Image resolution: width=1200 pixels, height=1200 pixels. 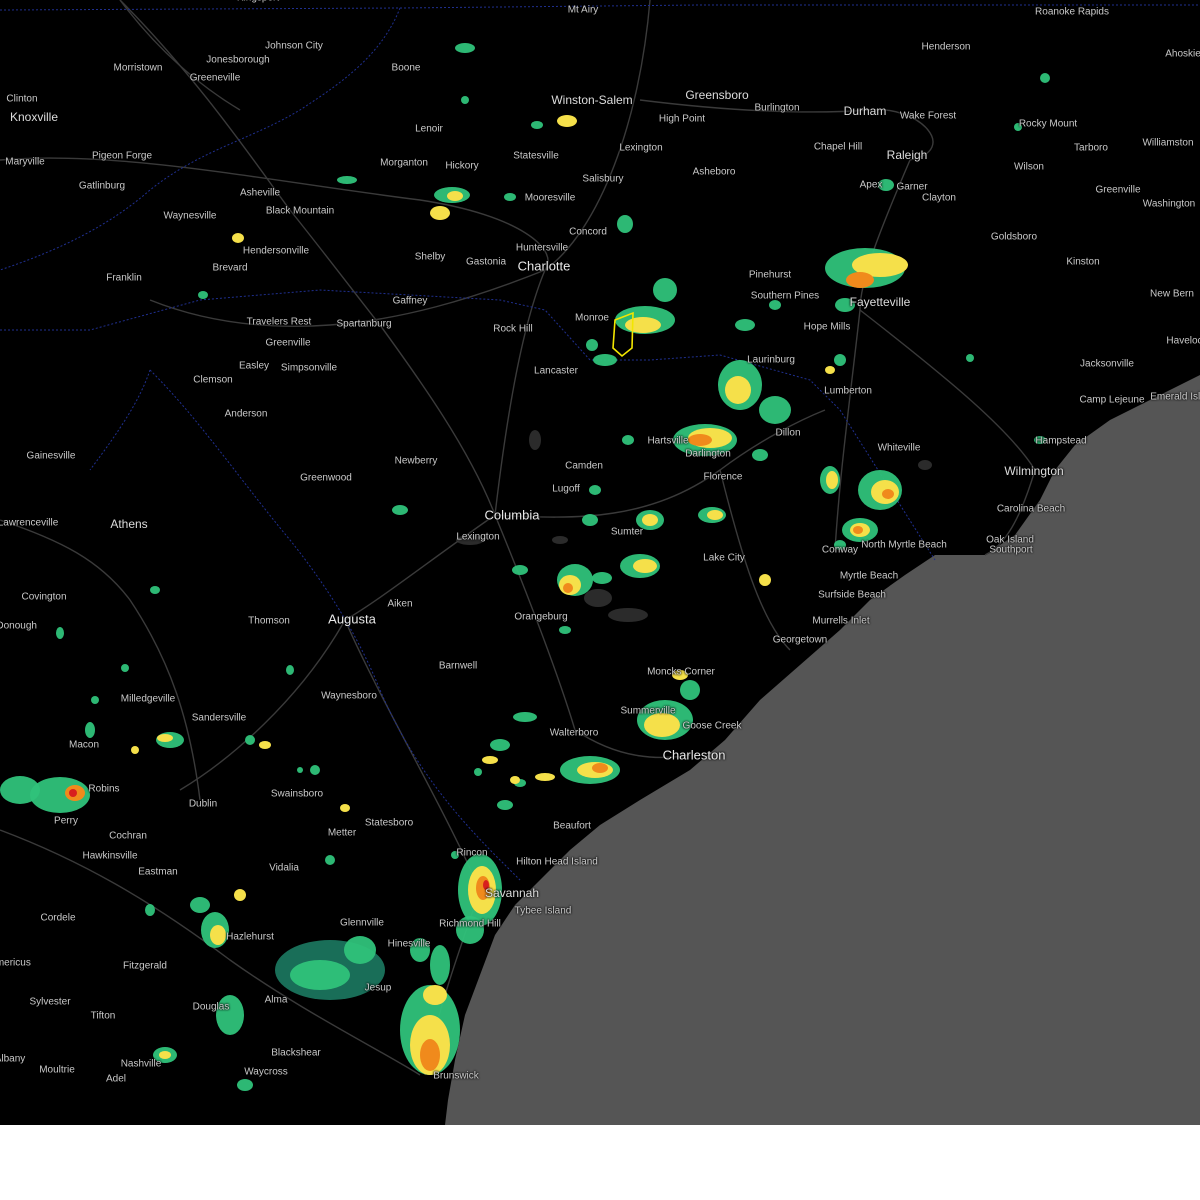 What do you see at coordinates (122, 156) in the screenshot?
I see `city-label-pigeon-forge: Pigeon Forge` at bounding box center [122, 156].